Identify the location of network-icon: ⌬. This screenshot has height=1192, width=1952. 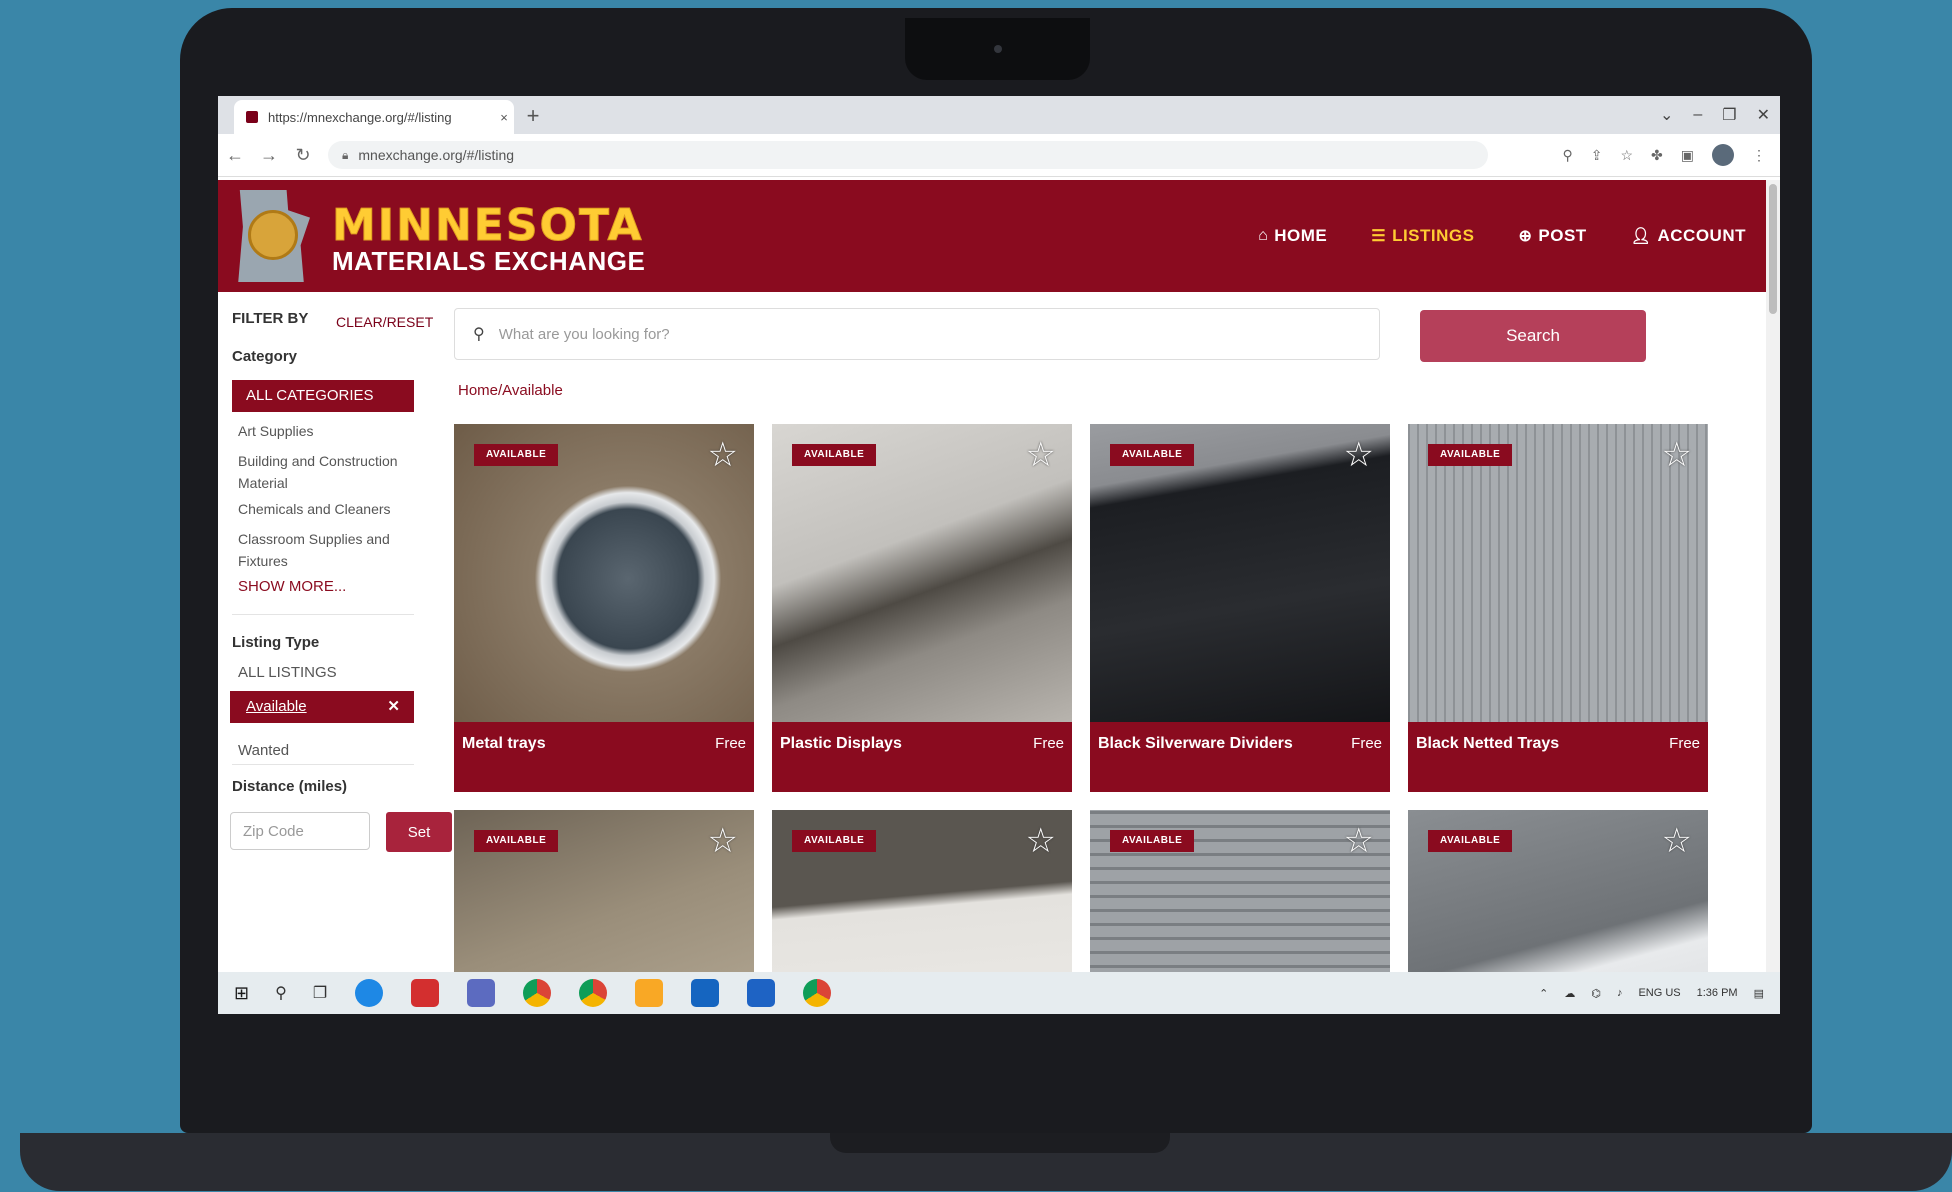
(1596, 993).